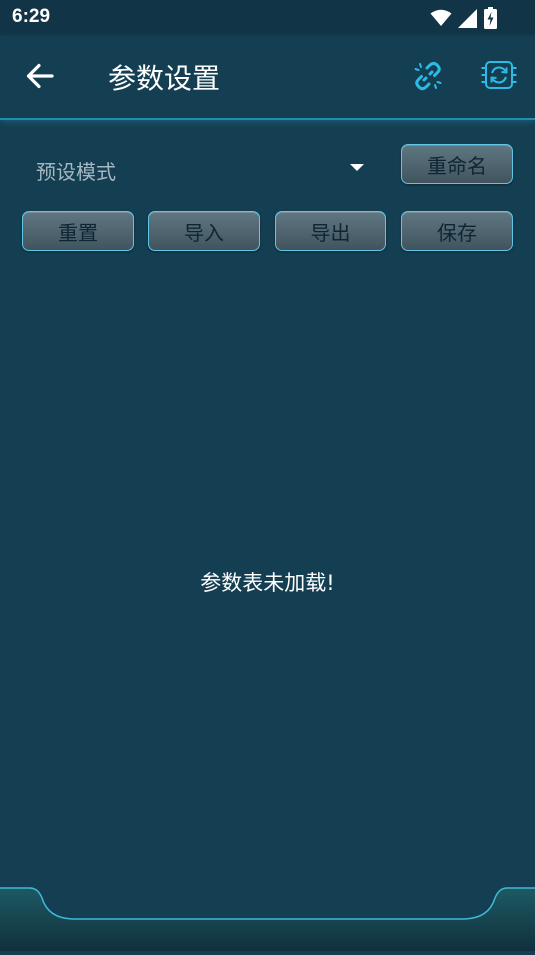 This screenshot has height=955, width=535. I want to click on status-icons, so click(463, 20).